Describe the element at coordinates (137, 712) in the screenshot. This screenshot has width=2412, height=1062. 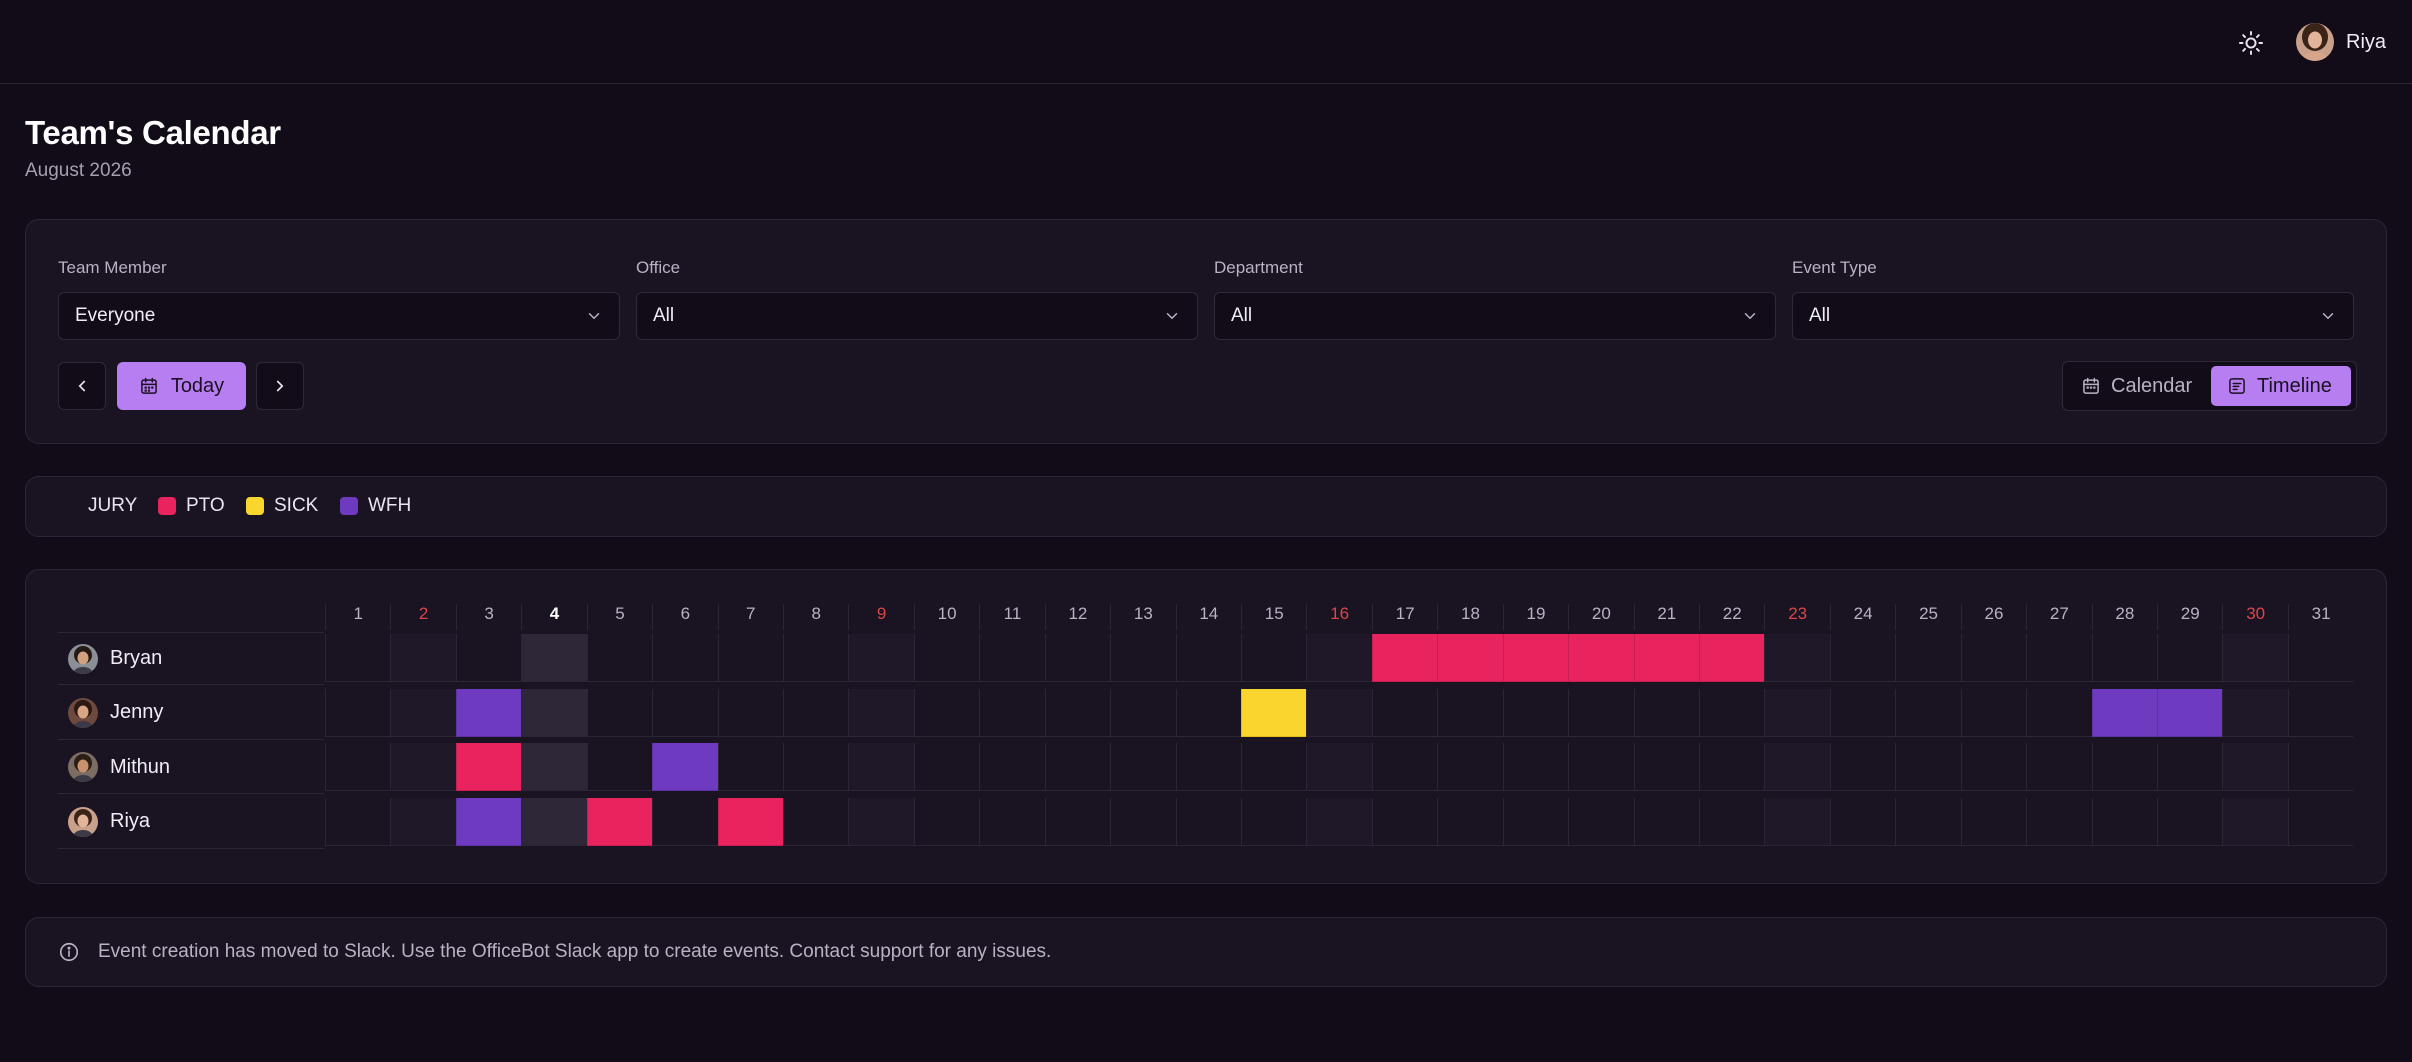
I see `member-name: Jenny` at that location.